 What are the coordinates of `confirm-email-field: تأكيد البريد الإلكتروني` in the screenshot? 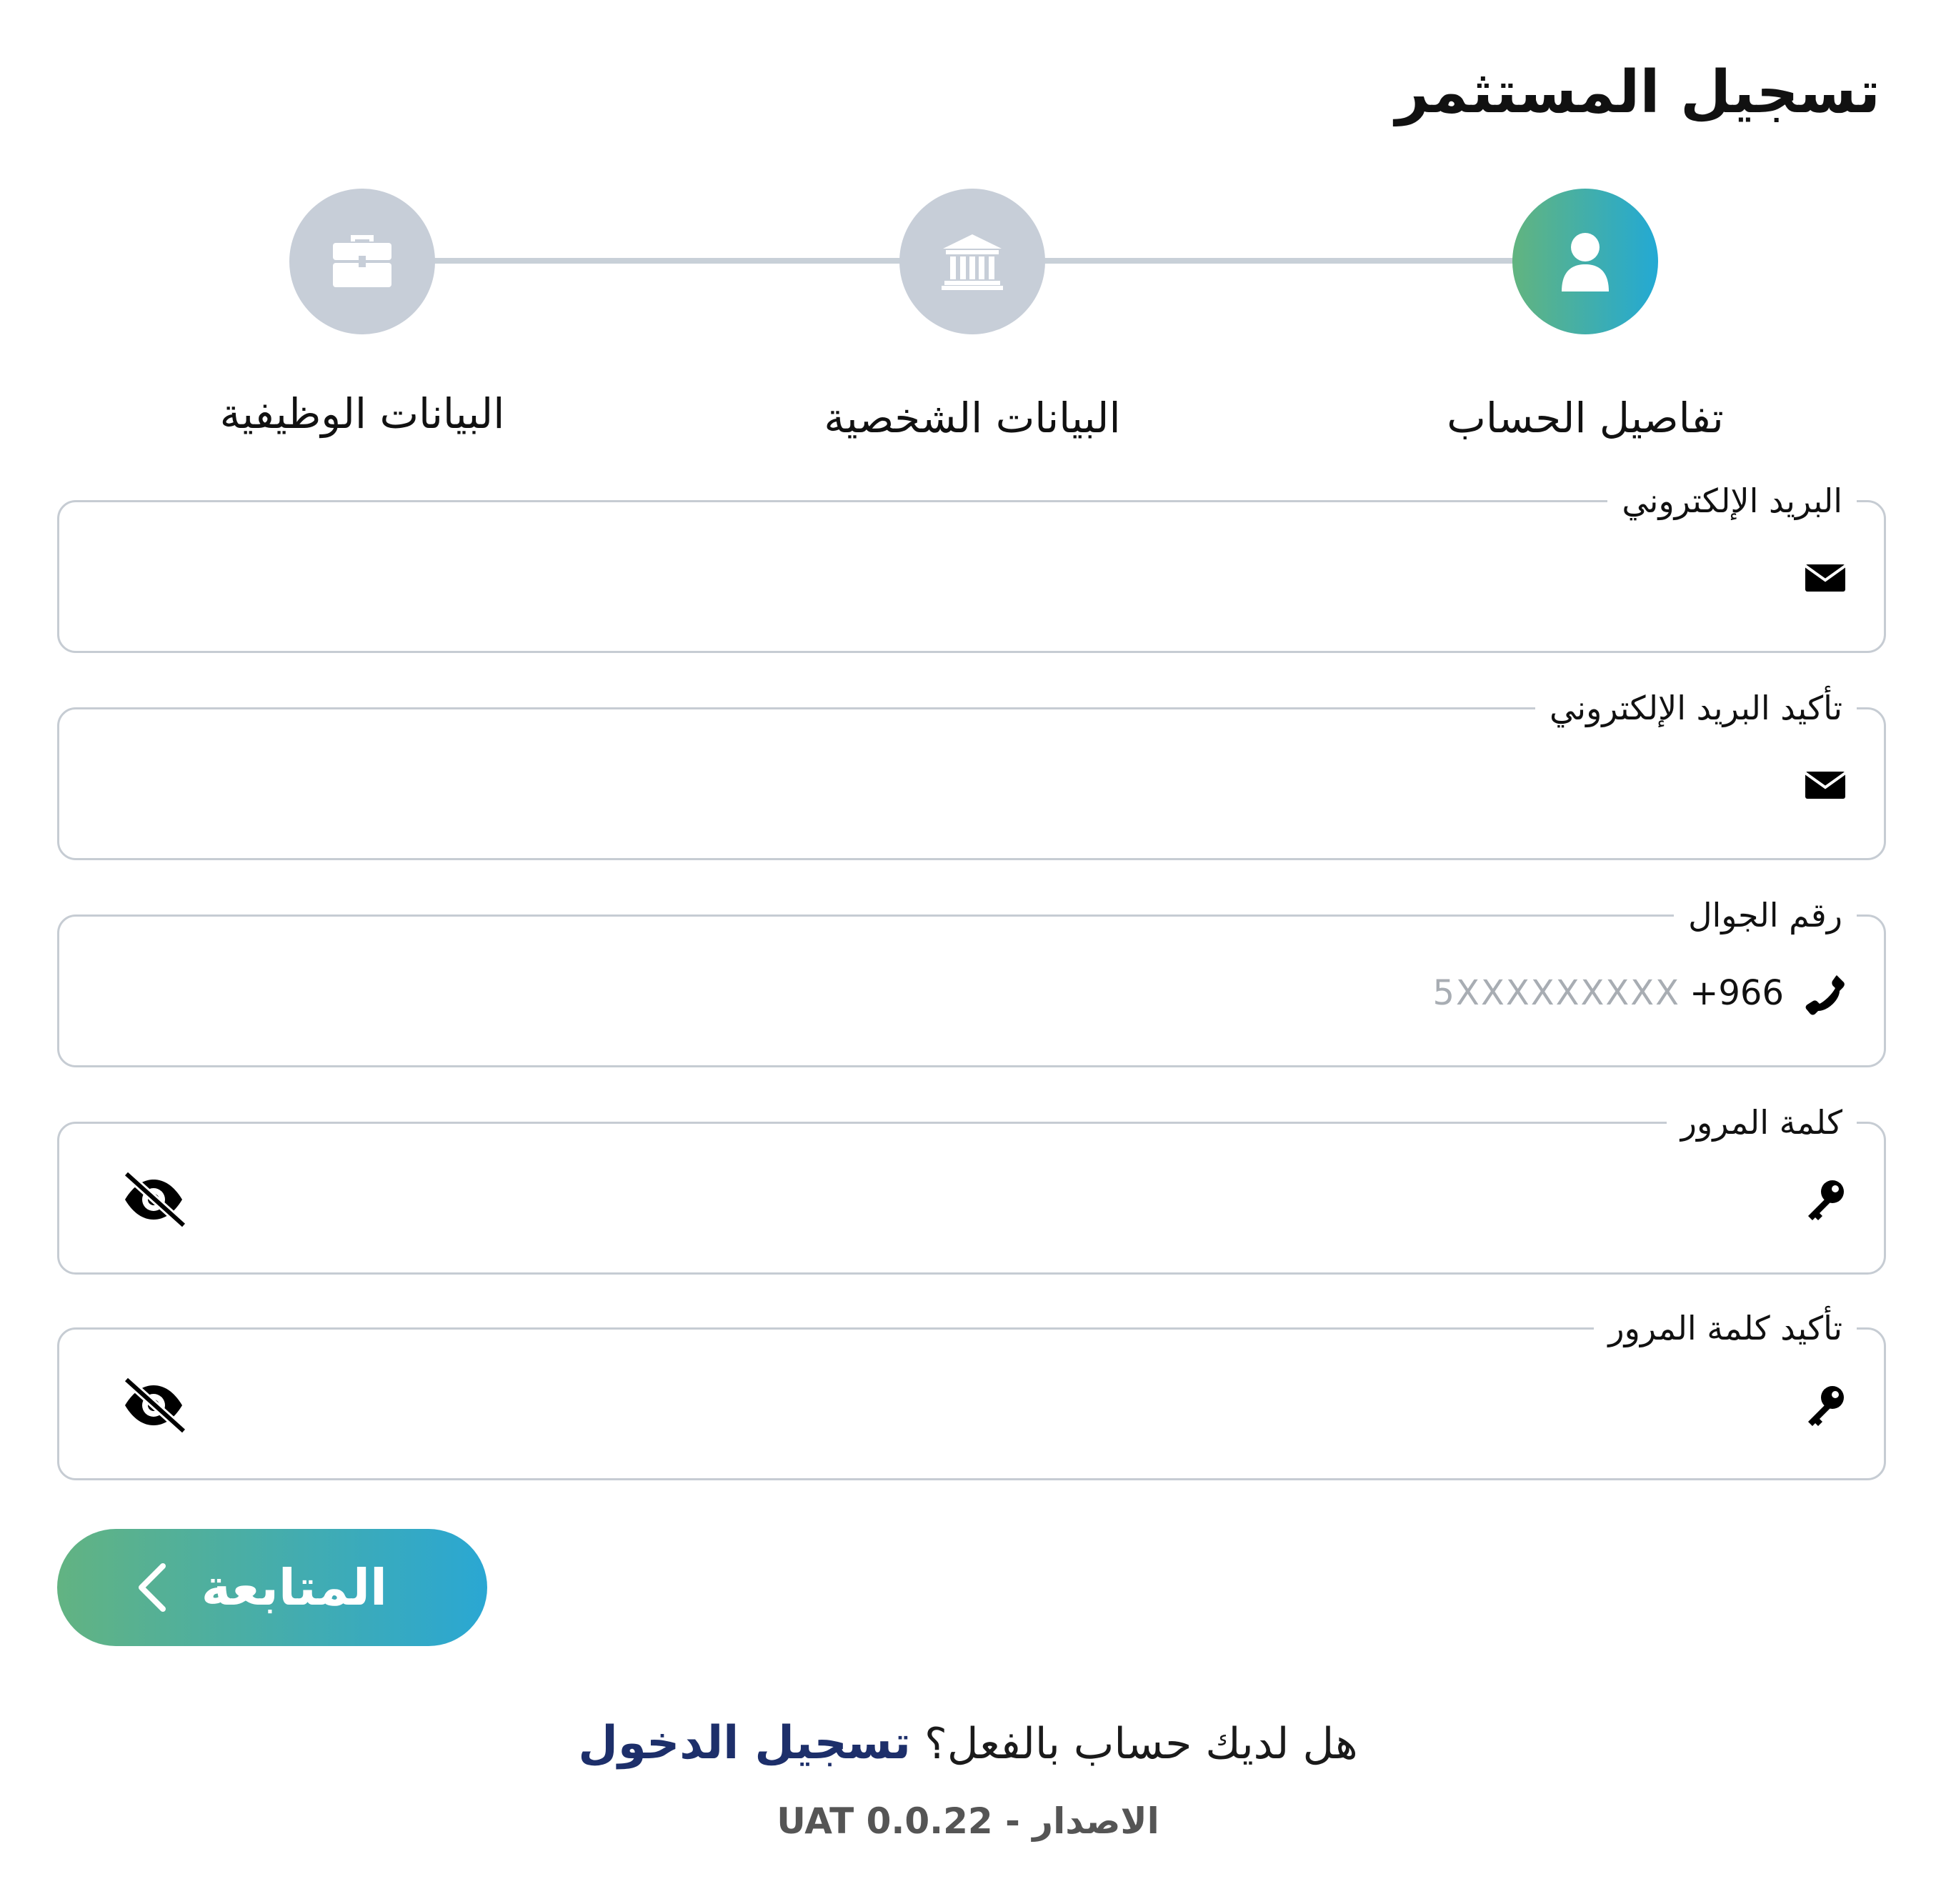 It's located at (971, 773).